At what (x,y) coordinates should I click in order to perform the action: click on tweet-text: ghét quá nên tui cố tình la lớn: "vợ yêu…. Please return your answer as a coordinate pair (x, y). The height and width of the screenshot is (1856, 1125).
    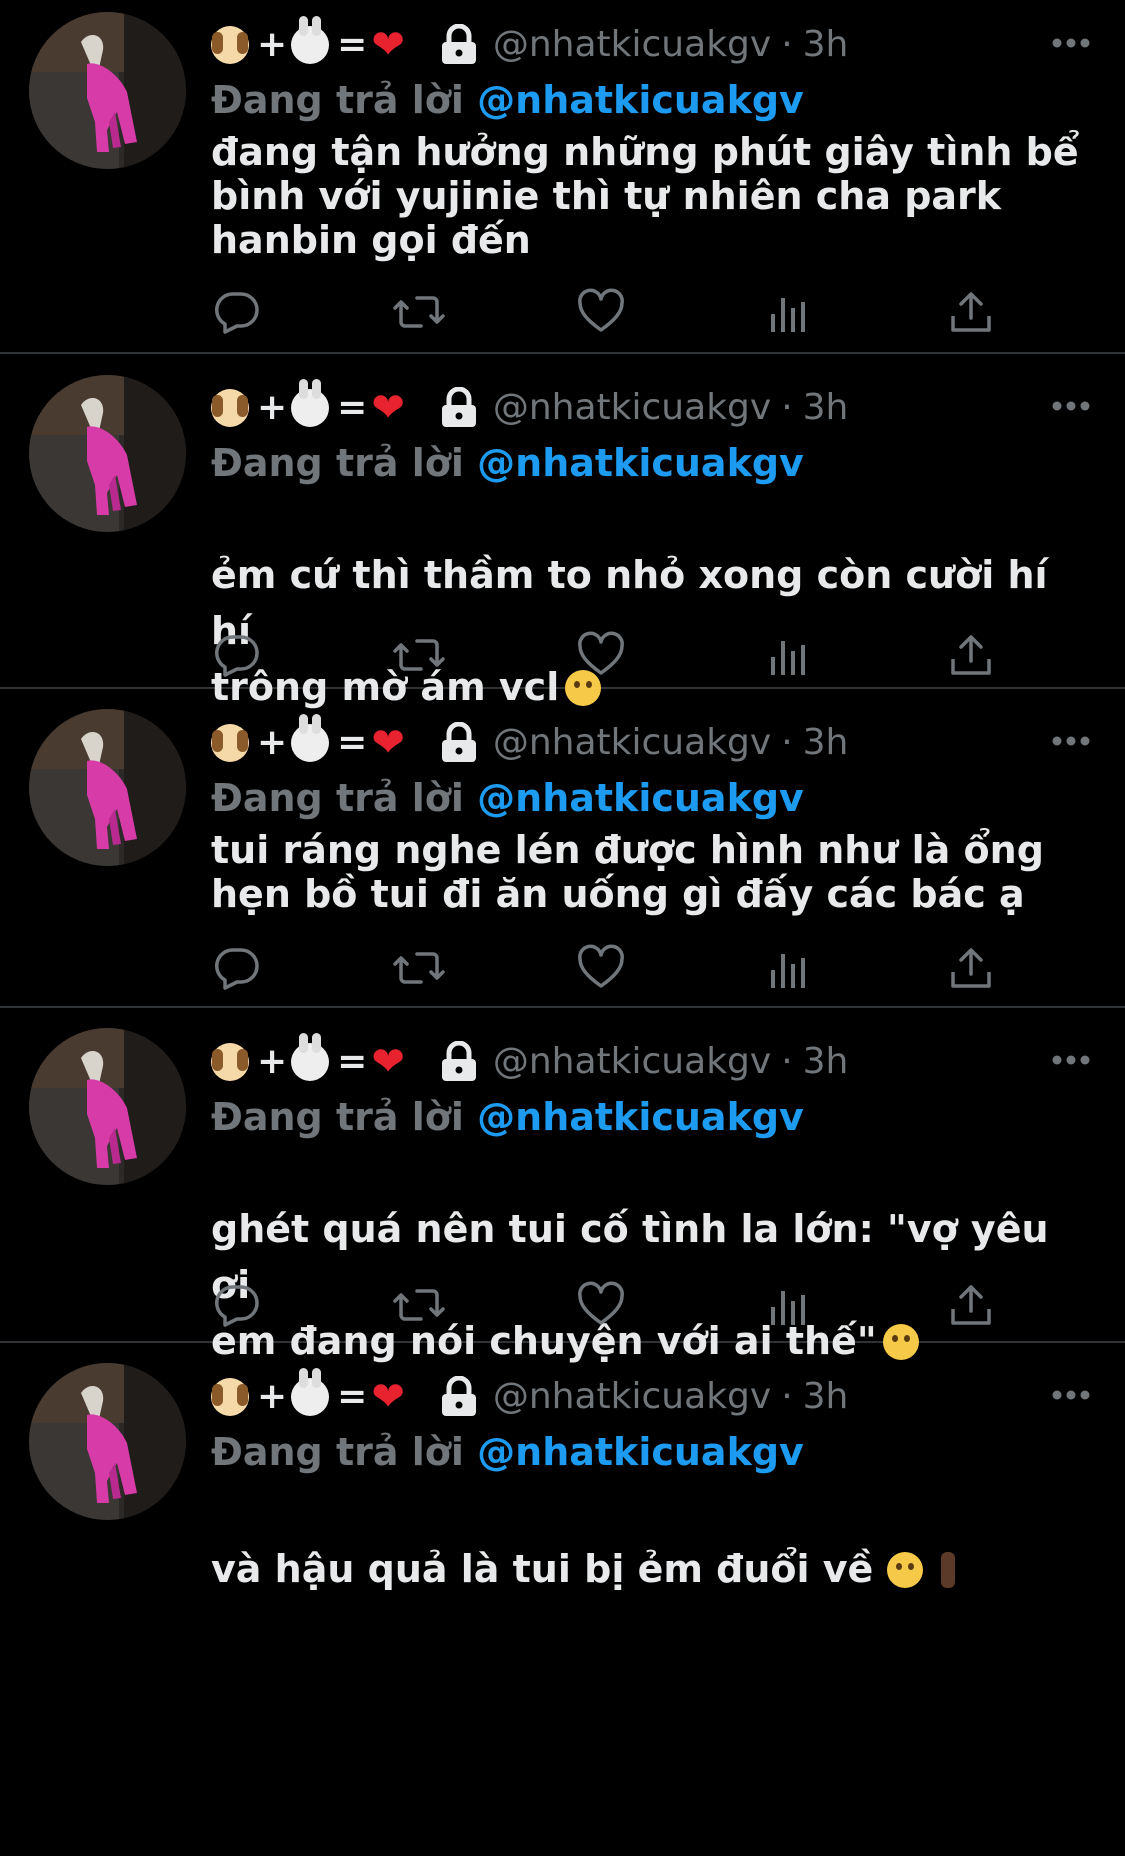
    Looking at the image, I should click on (630, 1285).